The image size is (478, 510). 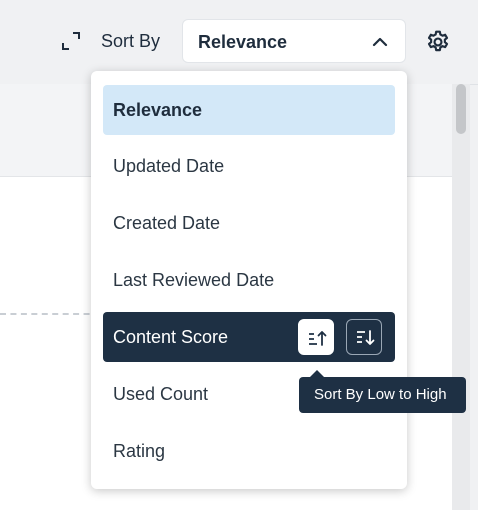 I want to click on sort-option-relevance: Relevance, so click(x=249, y=110).